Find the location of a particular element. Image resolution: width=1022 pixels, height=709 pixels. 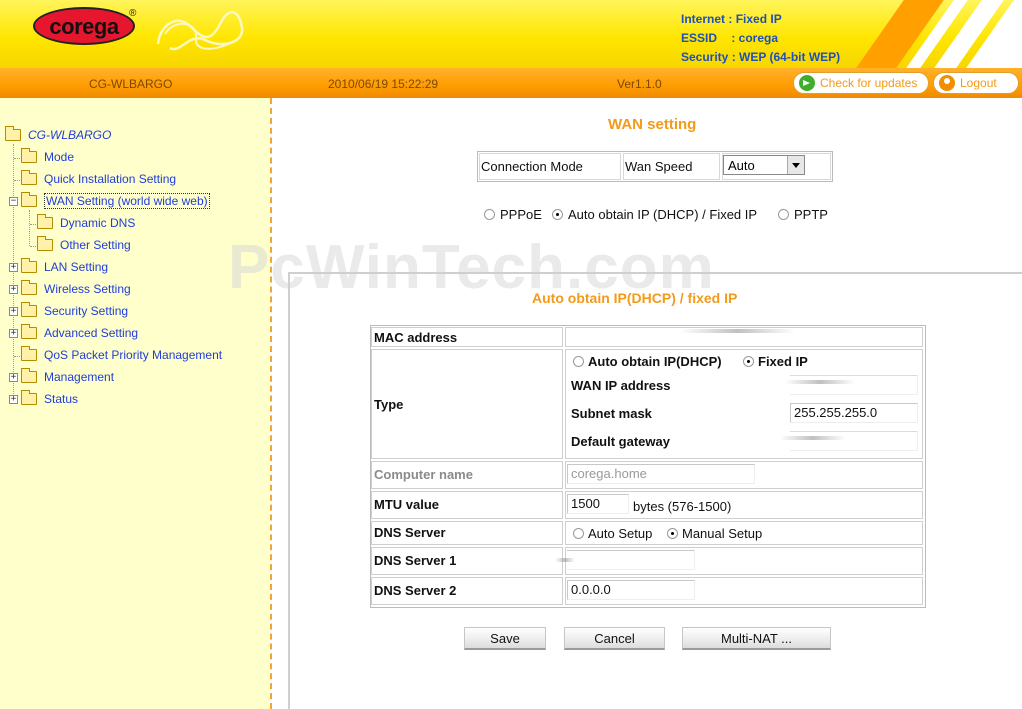

wan-ip-label: WAN IP address is located at coordinates (621, 385).